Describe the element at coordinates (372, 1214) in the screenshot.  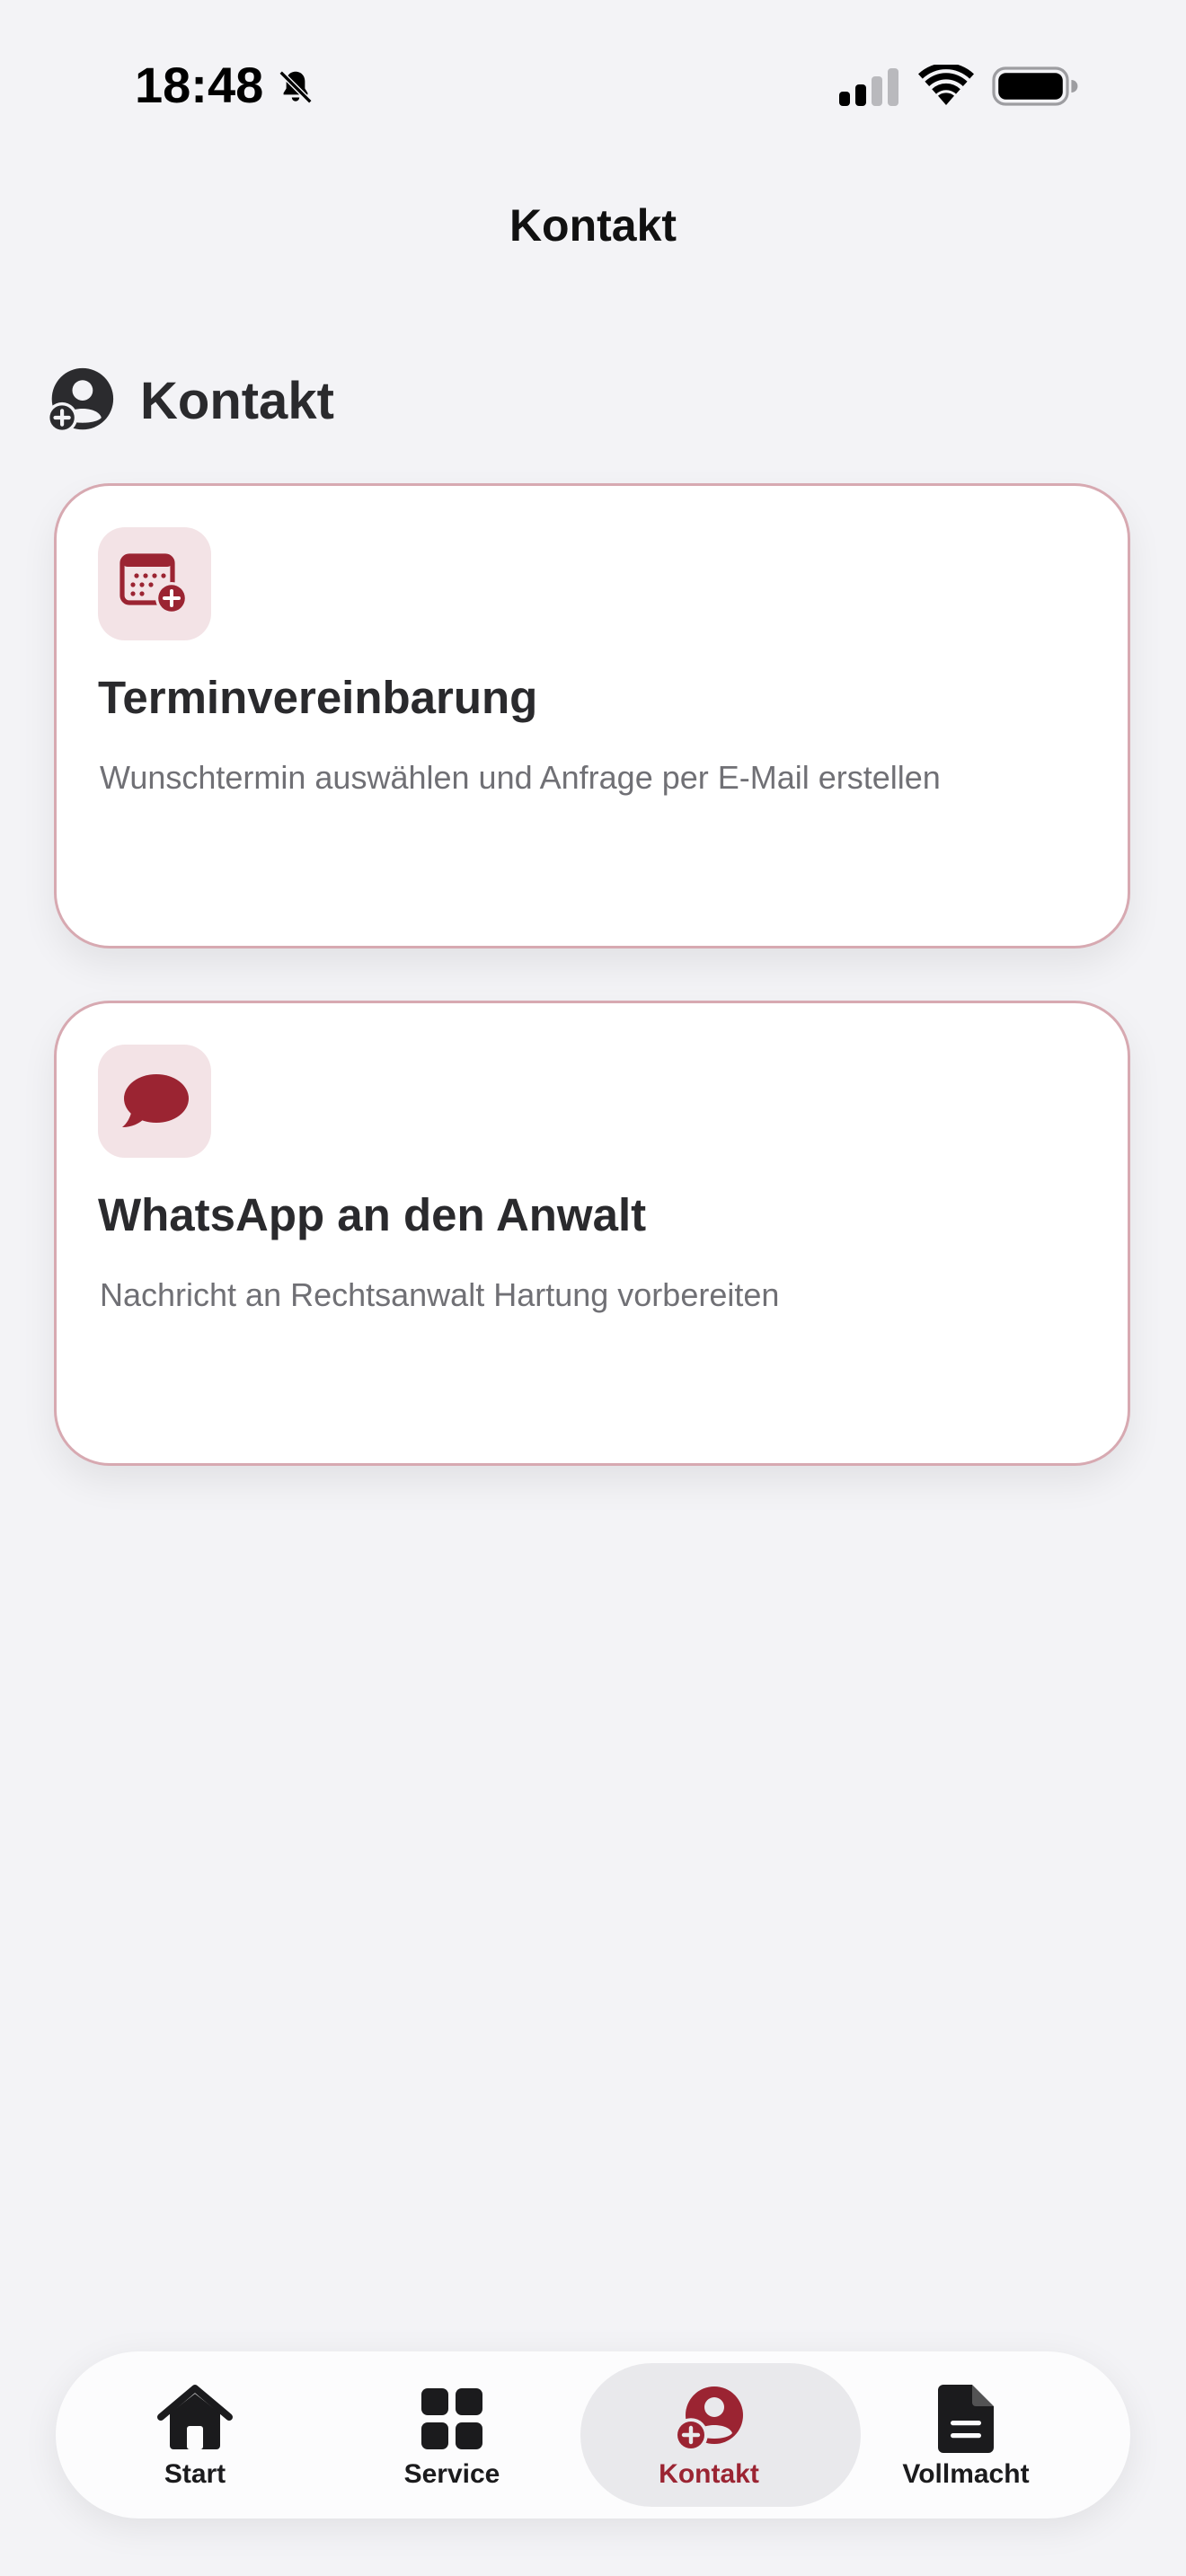
I see `card-title: WhatsApp an den Anwalt` at that location.